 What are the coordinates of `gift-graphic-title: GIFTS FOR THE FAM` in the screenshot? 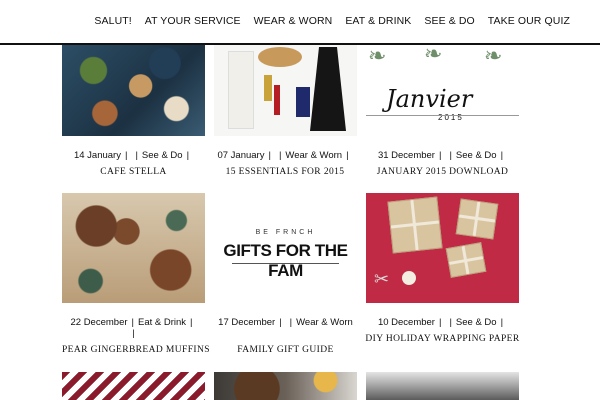 It's located at (285, 260).